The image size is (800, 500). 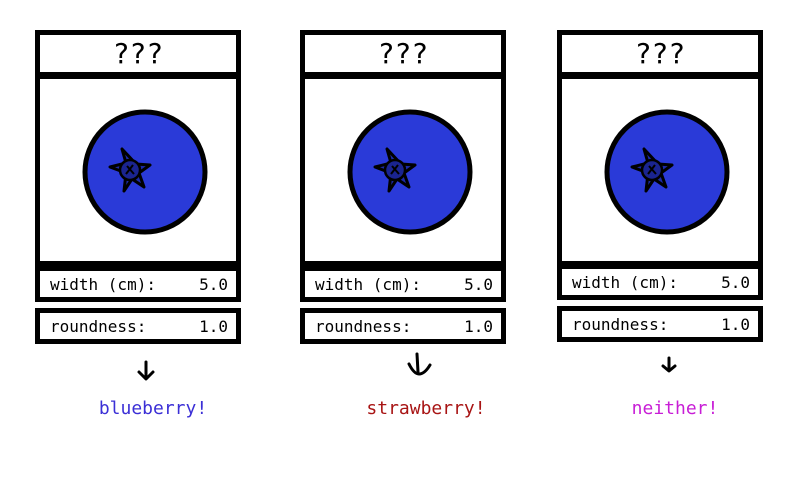 What do you see at coordinates (153, 408) in the screenshot?
I see `result-label-1: blueberry!` at bounding box center [153, 408].